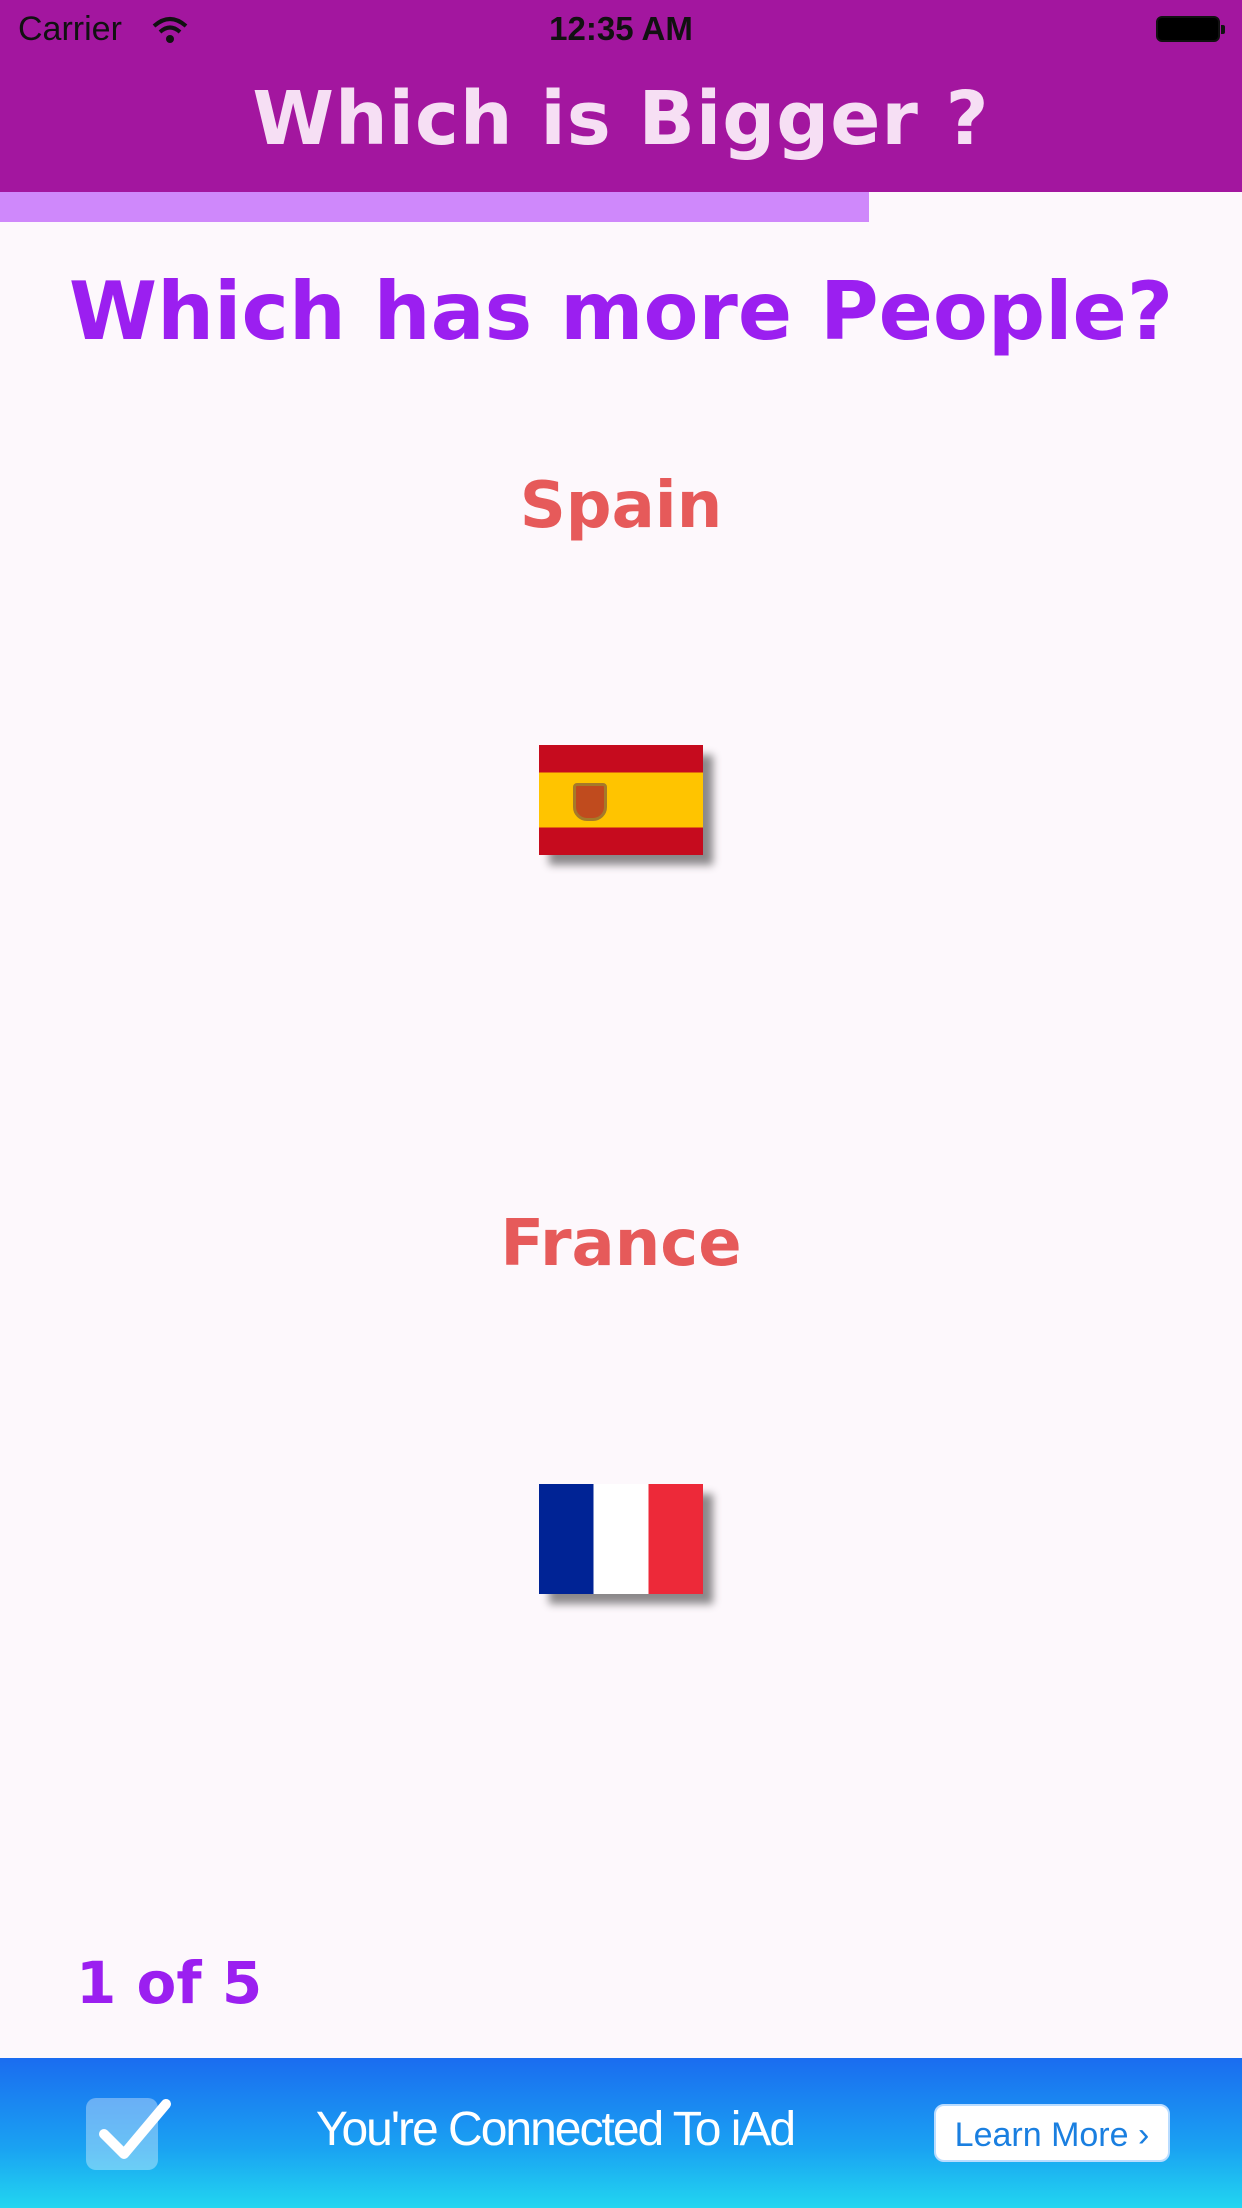  What do you see at coordinates (590, 802) in the screenshot?
I see `spain-crest-icon` at bounding box center [590, 802].